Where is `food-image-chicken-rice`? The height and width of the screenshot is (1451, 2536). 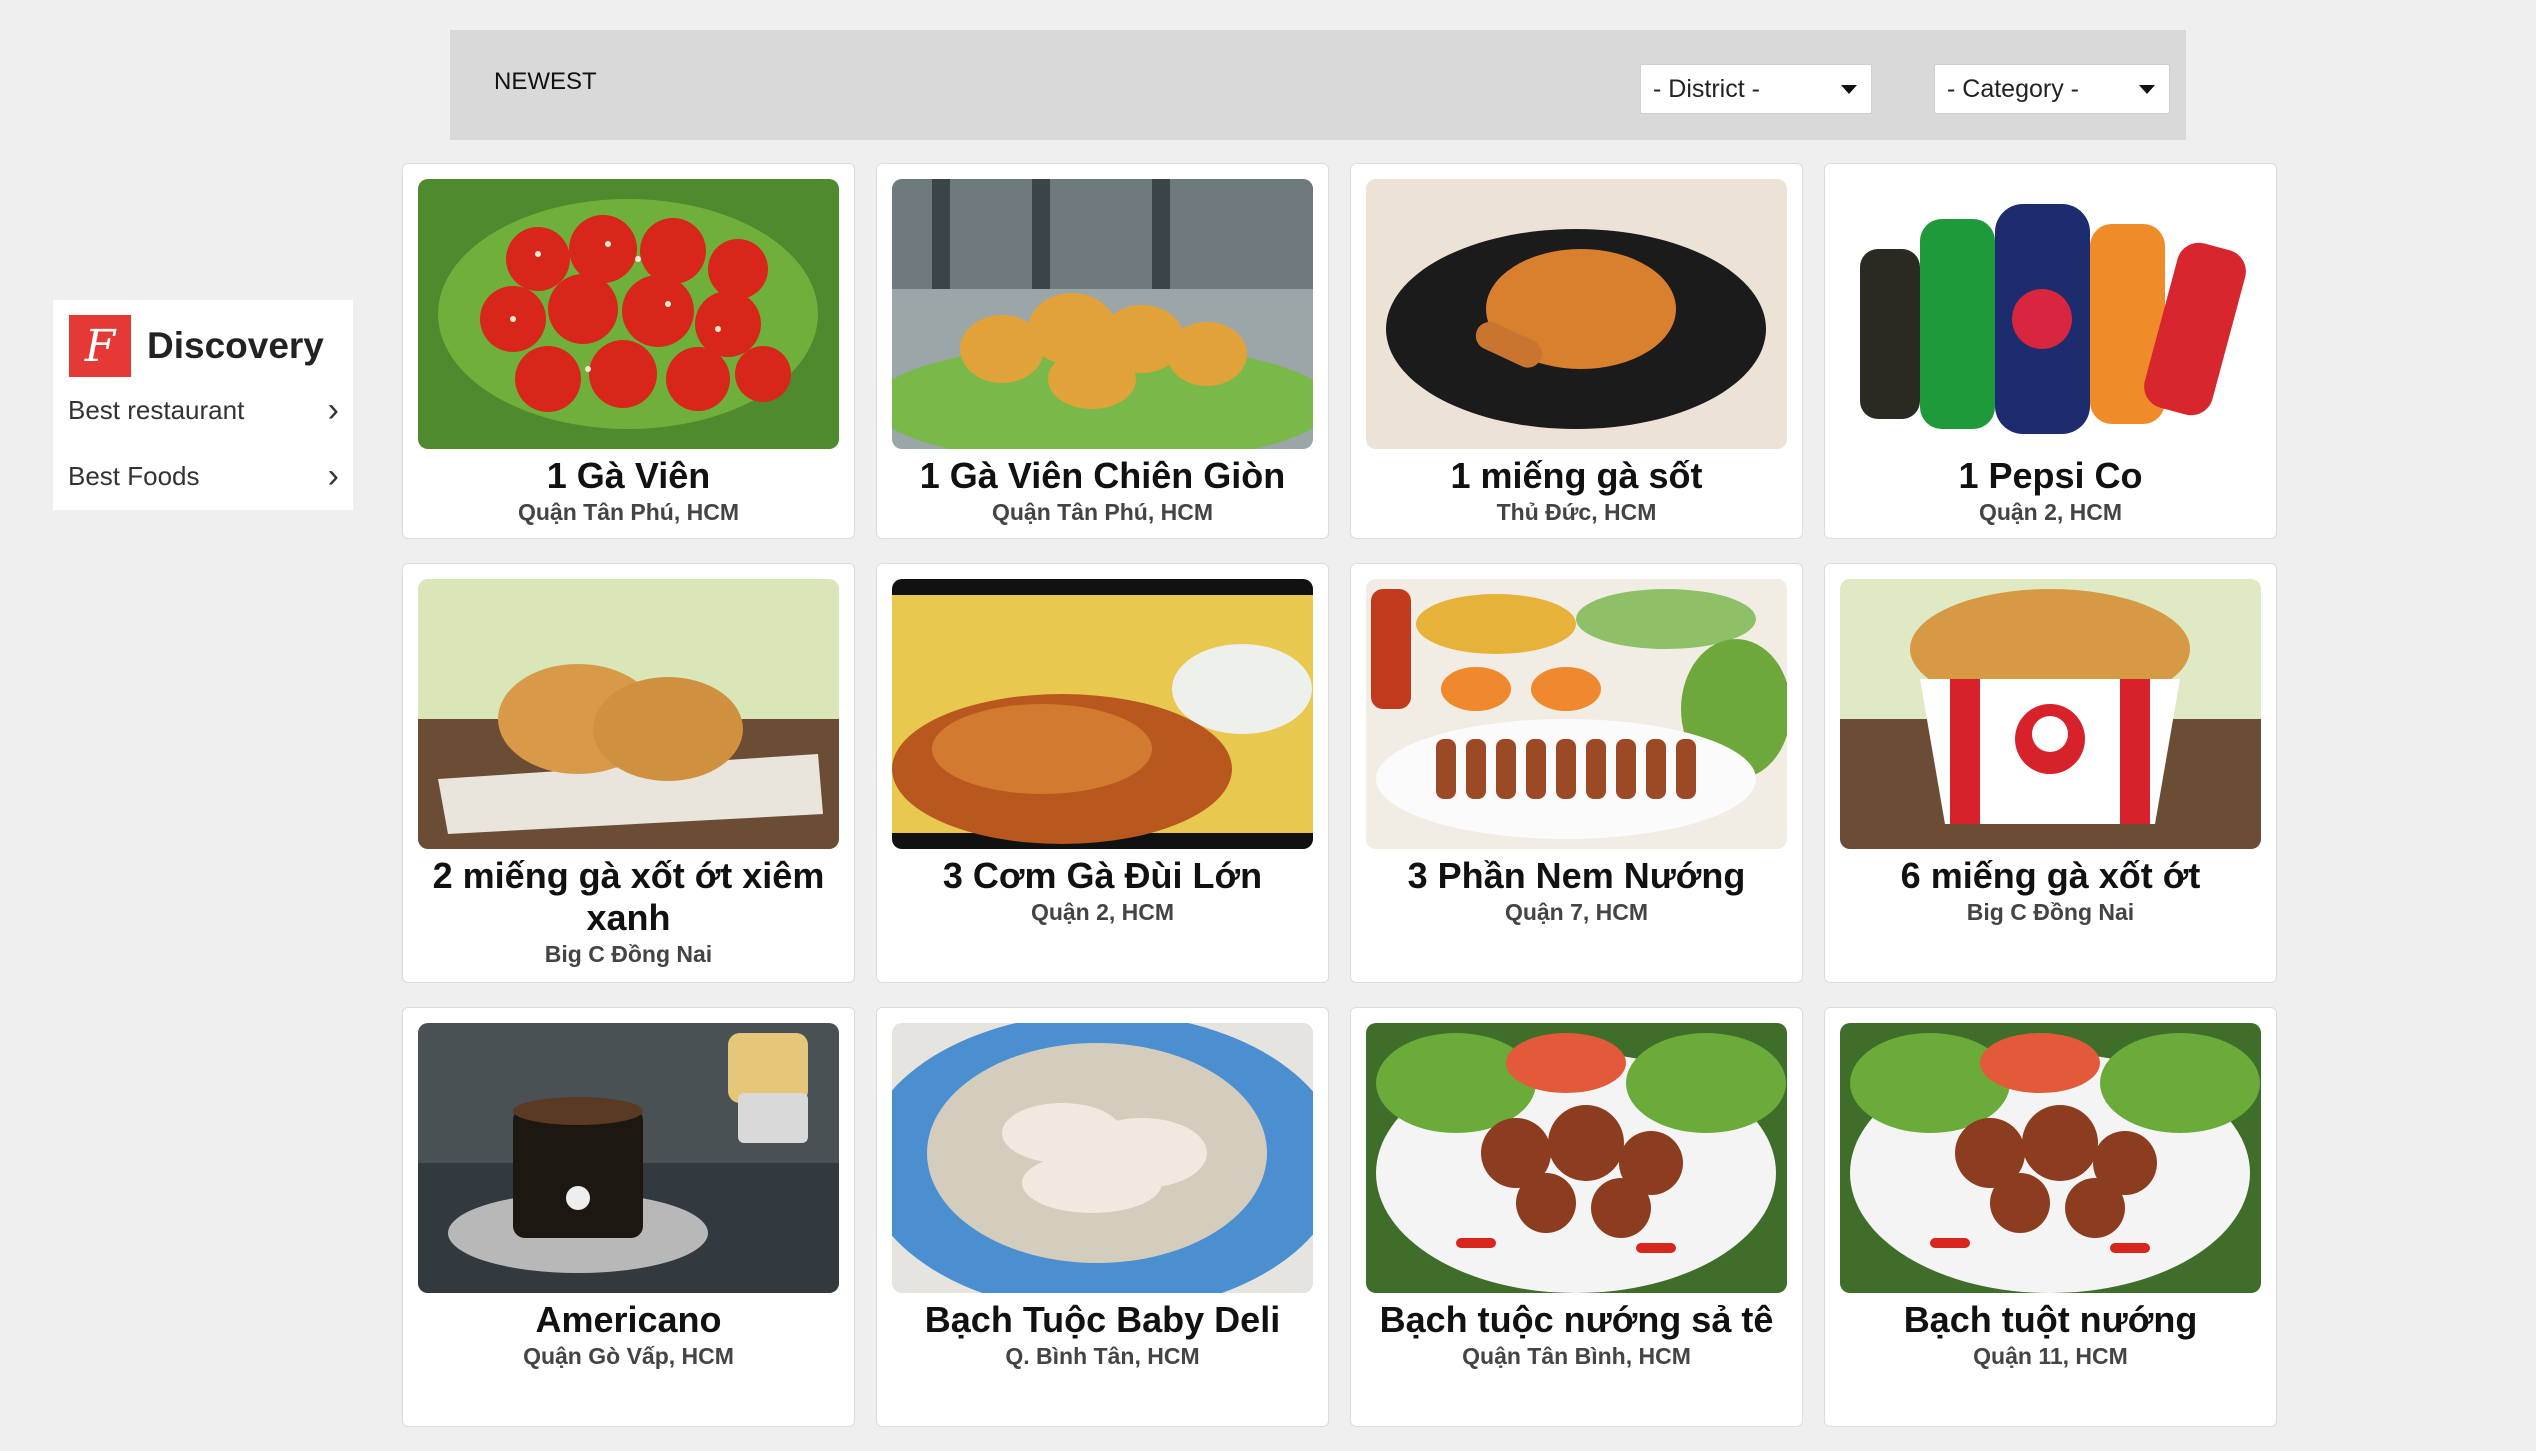 food-image-chicken-rice is located at coordinates (1102, 714).